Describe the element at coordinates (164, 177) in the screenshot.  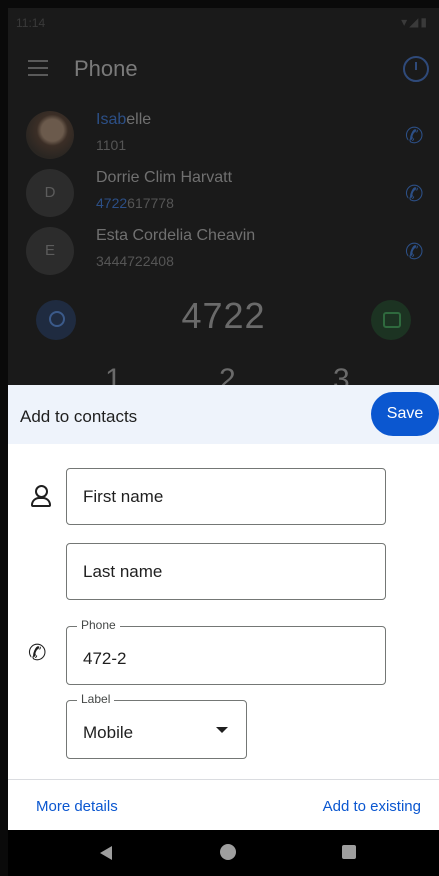
I see `contact-name: Dorrie Clim Harvatt` at that location.